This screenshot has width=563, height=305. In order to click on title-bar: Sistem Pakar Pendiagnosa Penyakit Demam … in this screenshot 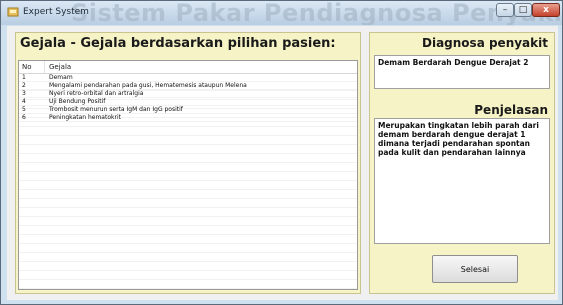, I will do `click(281, 13)`.